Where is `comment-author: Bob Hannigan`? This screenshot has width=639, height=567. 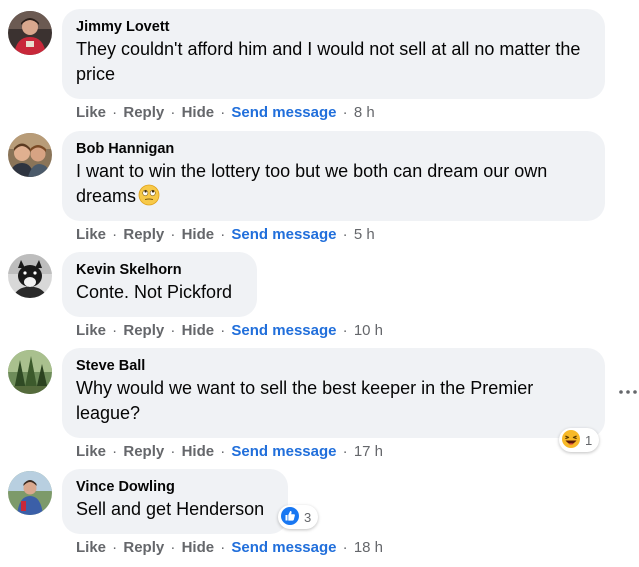
comment-author: Bob Hannigan is located at coordinates (333, 149).